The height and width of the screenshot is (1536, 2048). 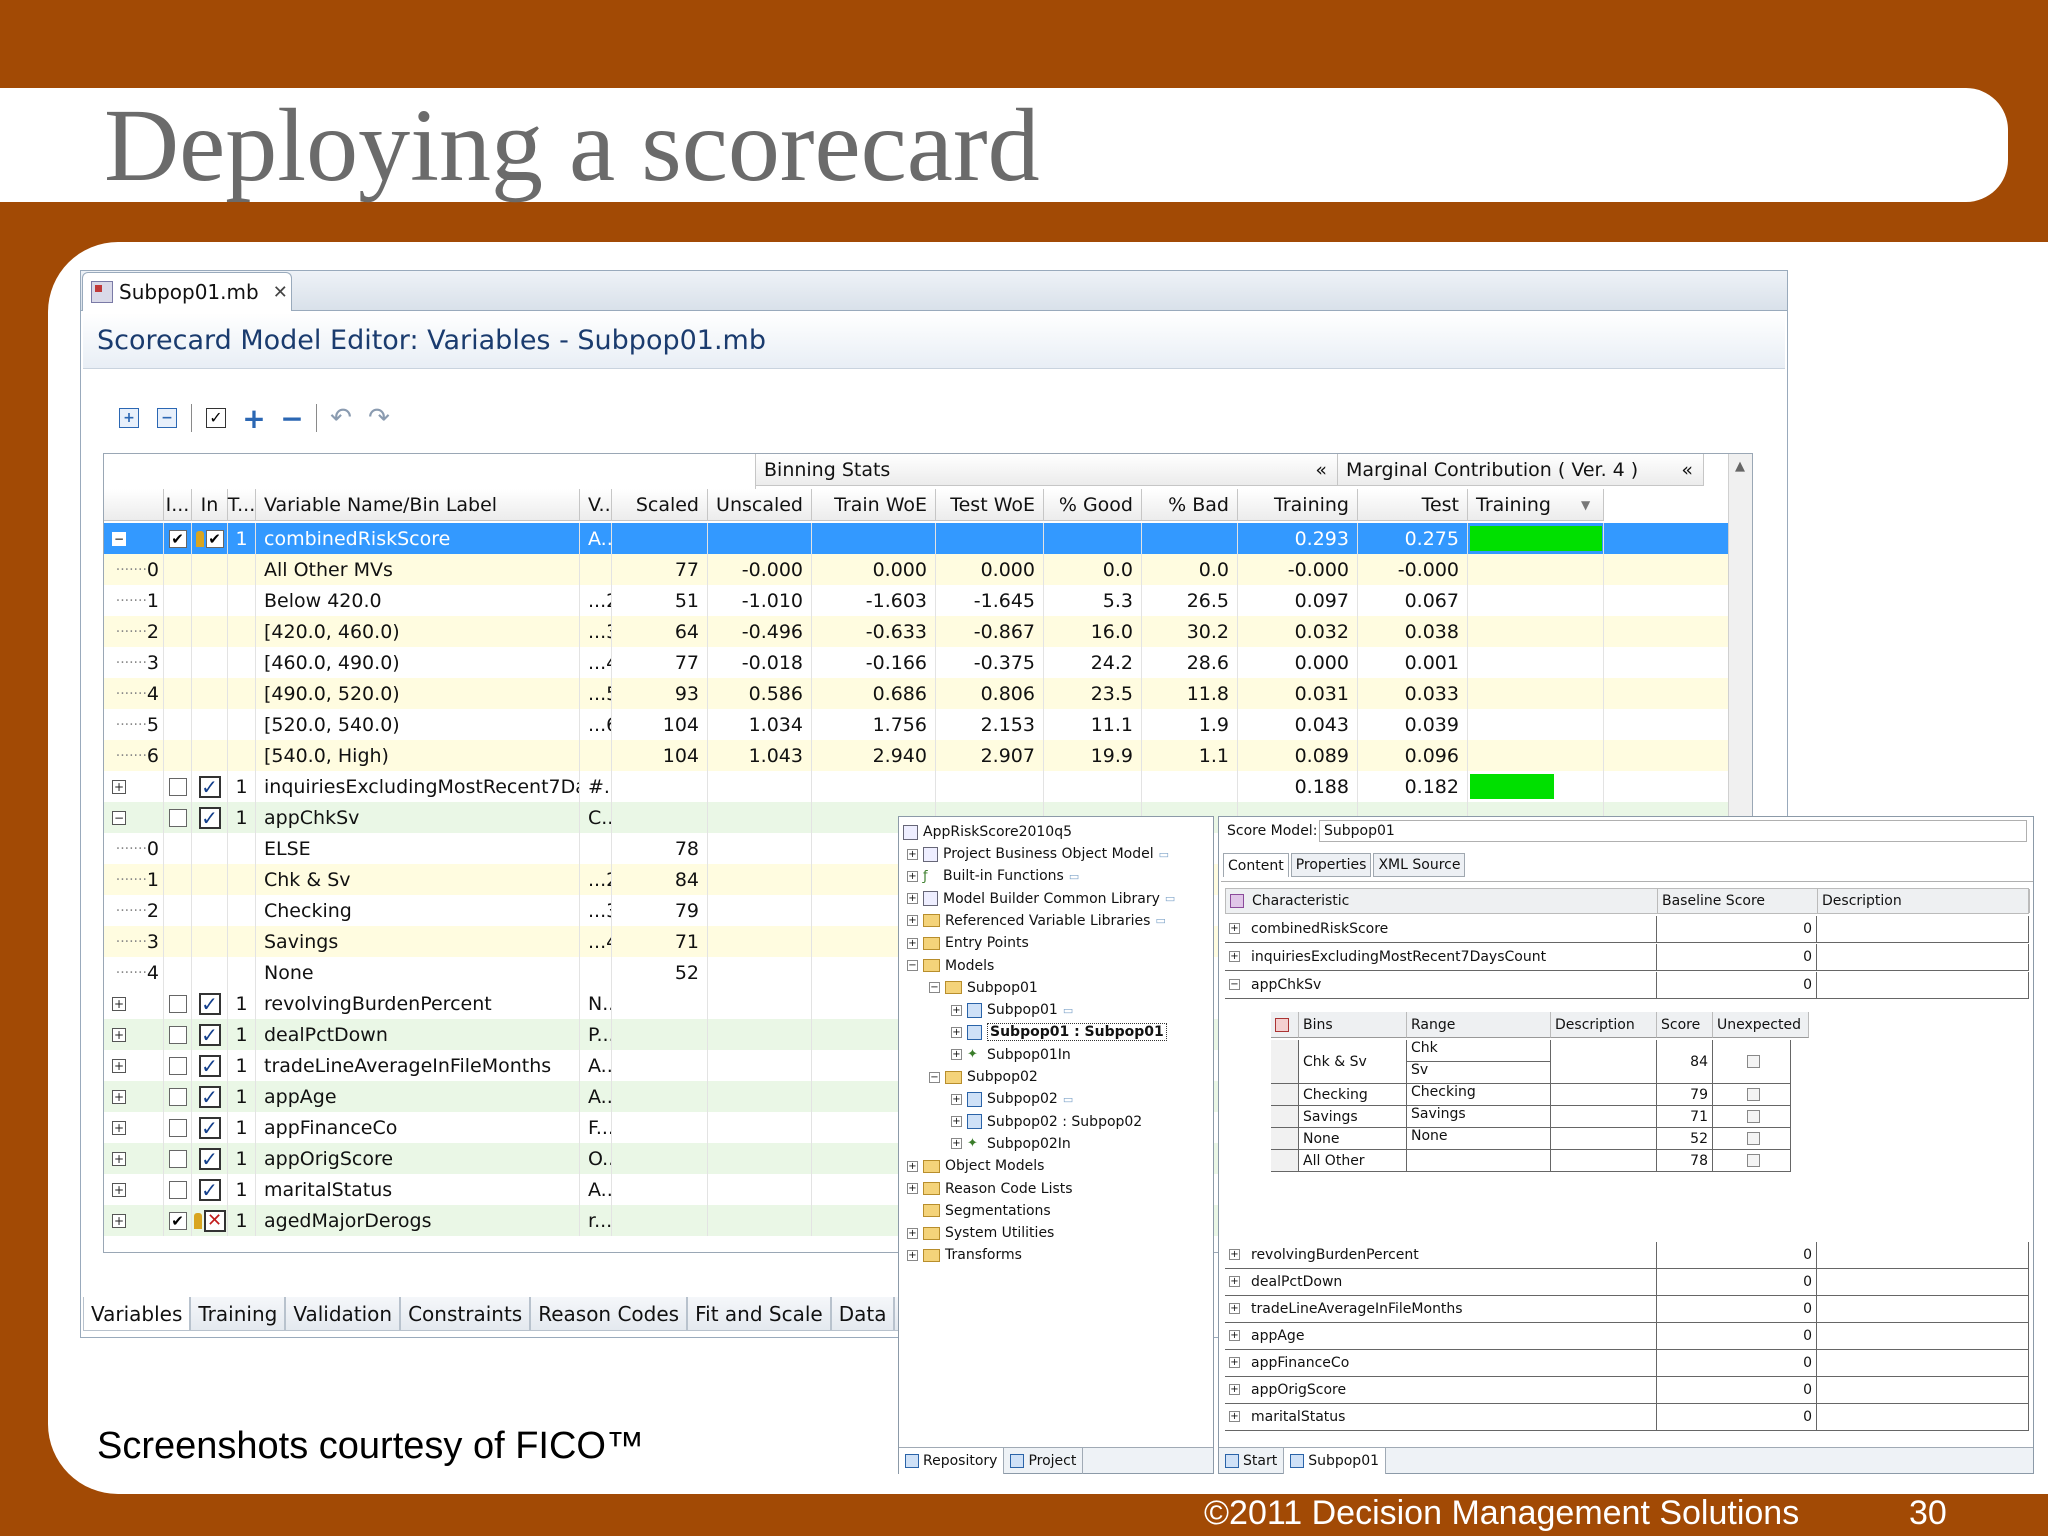 I want to click on column-header: Scaled, so click(x=660, y=505).